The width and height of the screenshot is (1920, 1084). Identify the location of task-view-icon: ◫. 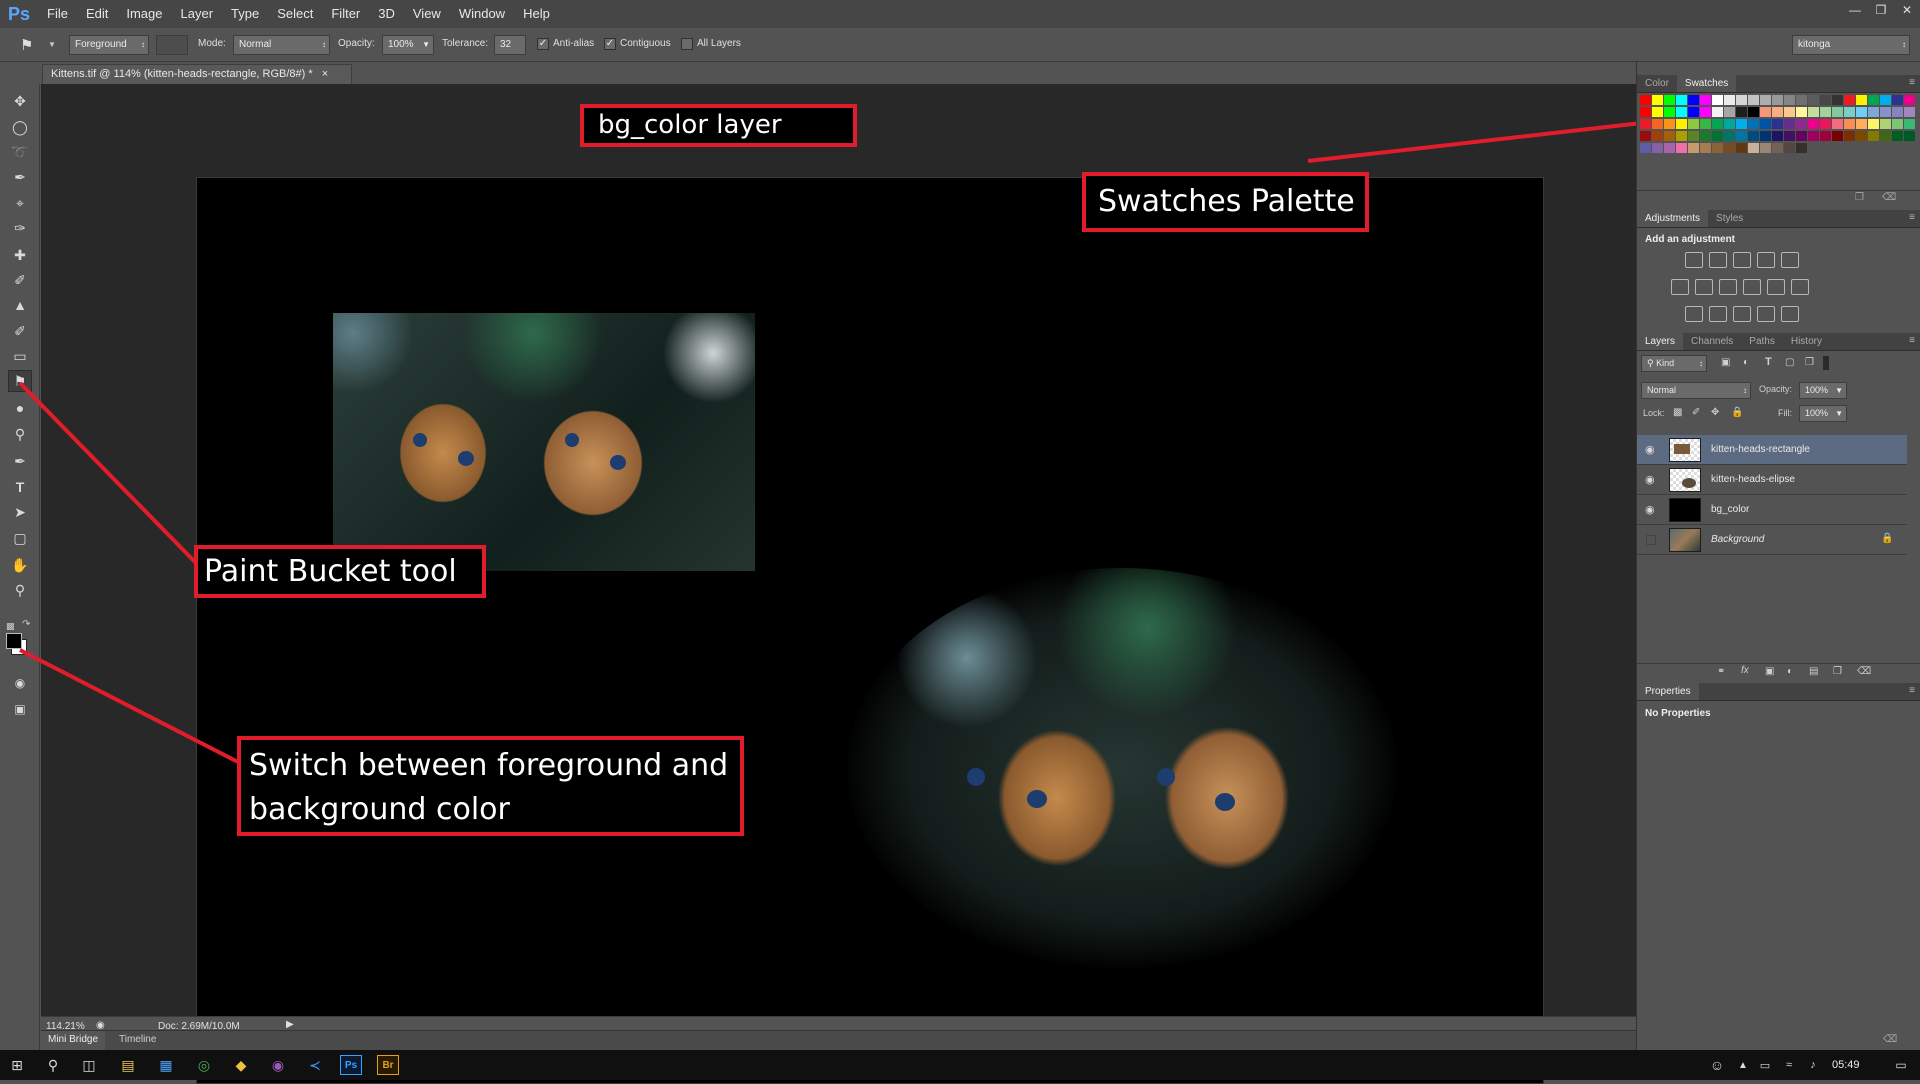
(89, 1065).